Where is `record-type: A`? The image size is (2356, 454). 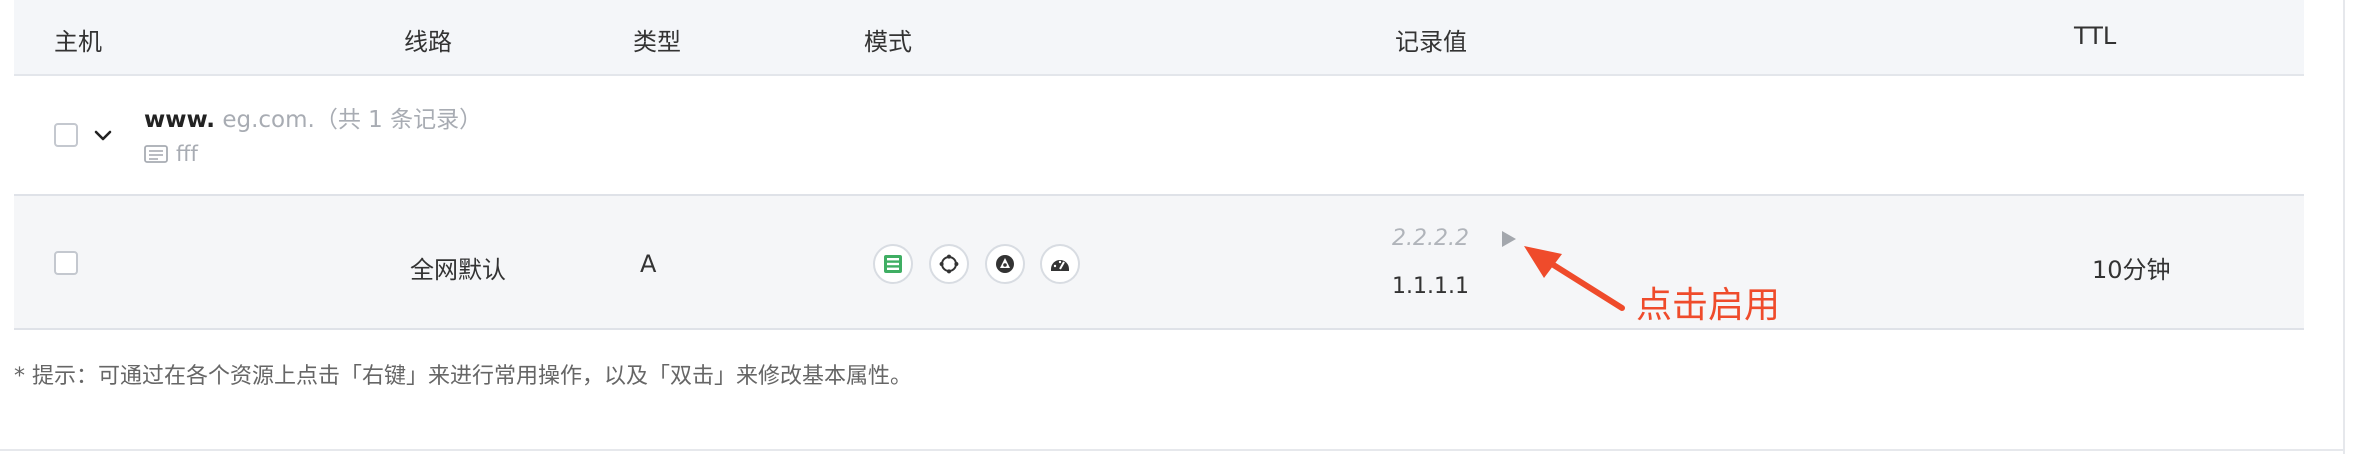
record-type: A is located at coordinates (648, 264).